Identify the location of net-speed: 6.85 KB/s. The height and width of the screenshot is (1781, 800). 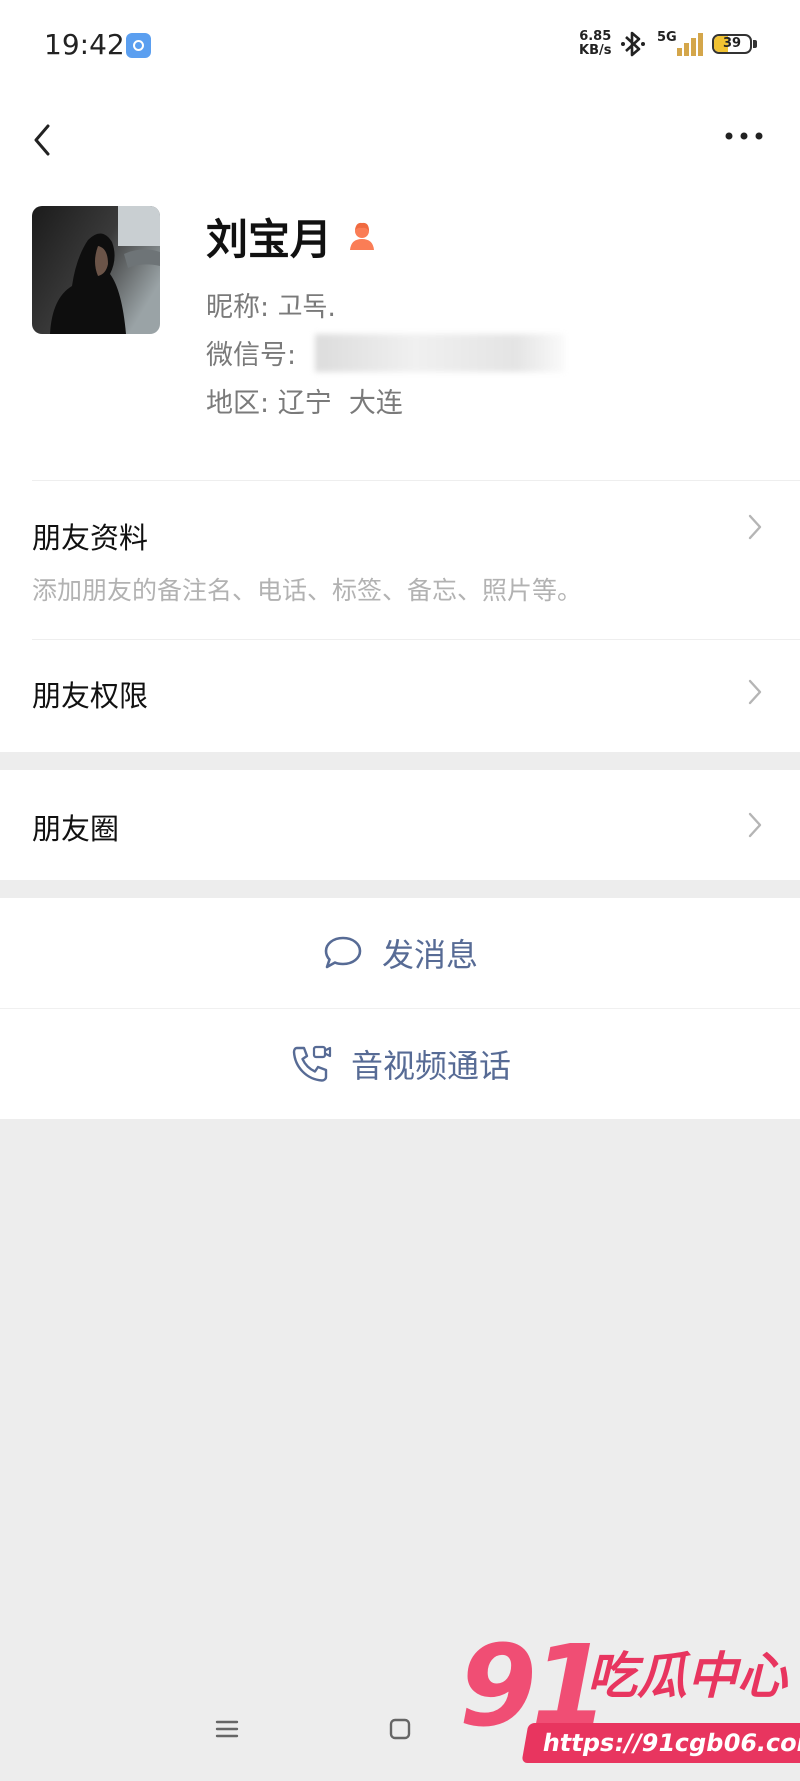
(595, 44).